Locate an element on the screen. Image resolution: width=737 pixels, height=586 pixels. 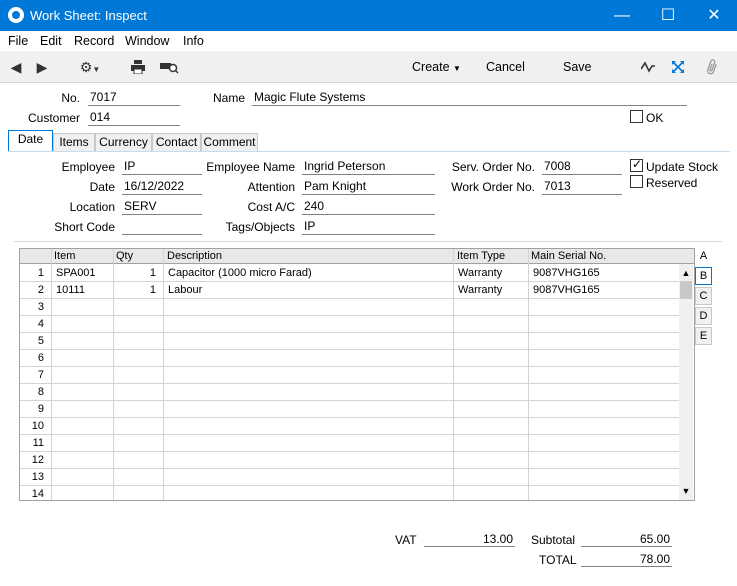
customer-field: 014 is located at coordinates (134, 118).